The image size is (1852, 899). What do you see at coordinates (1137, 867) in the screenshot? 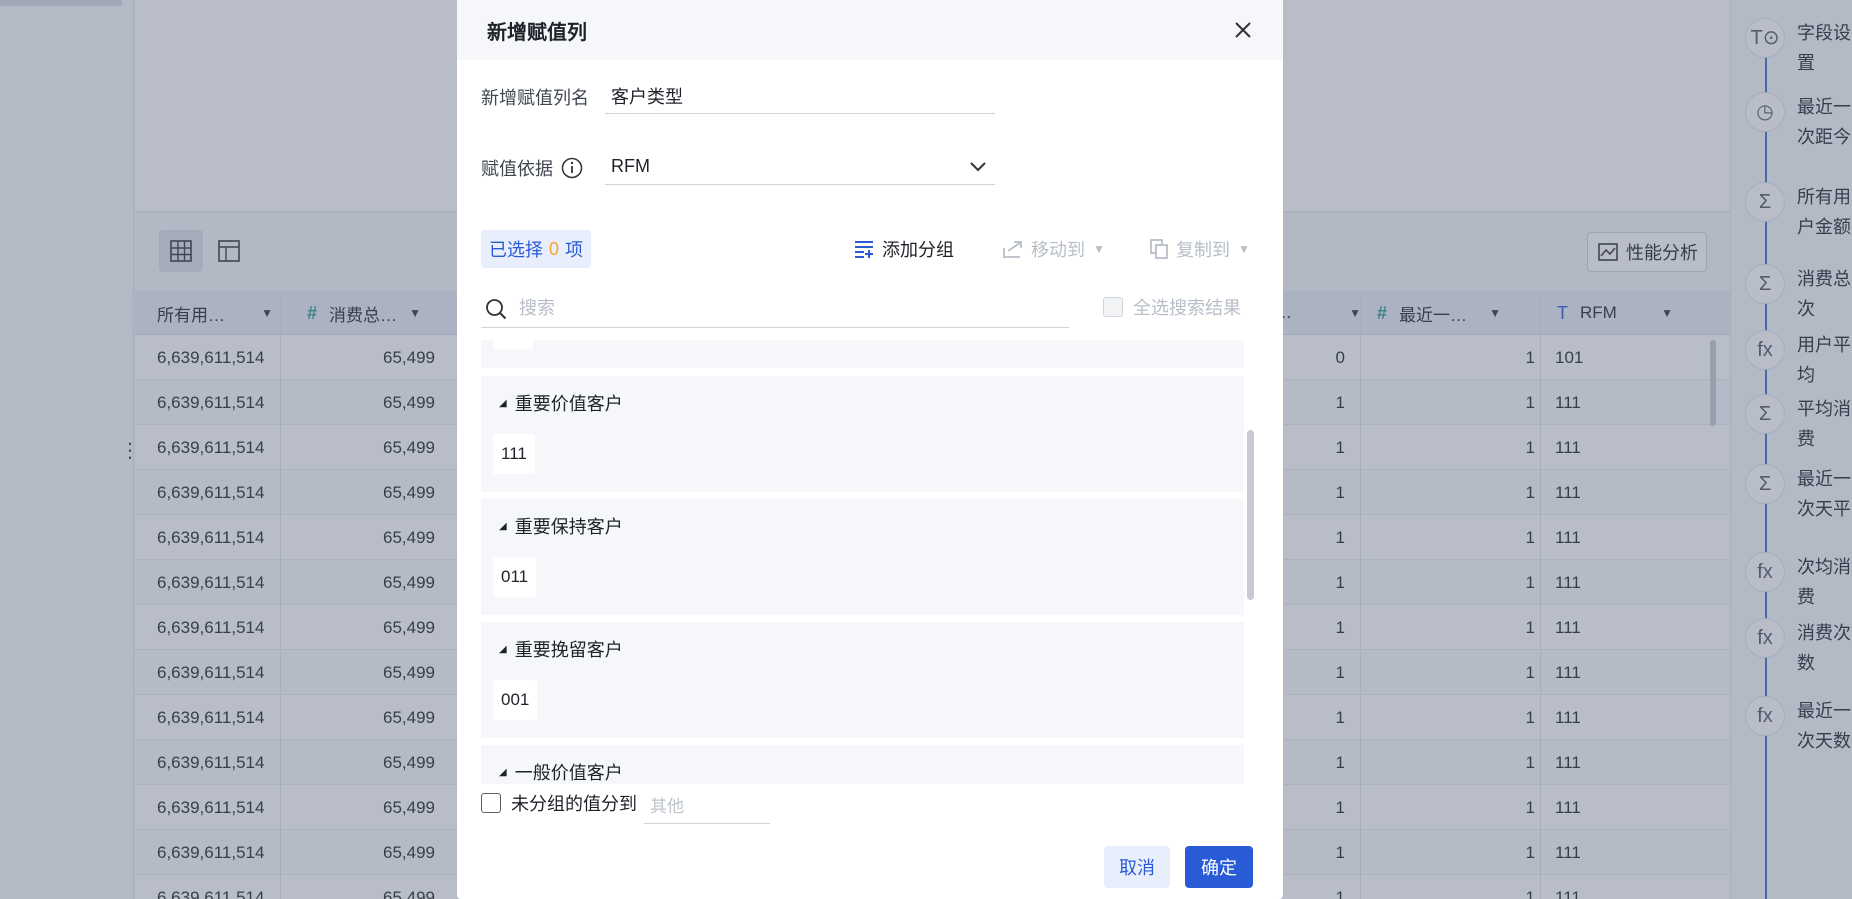
I see `cancel-button: 取消` at bounding box center [1137, 867].